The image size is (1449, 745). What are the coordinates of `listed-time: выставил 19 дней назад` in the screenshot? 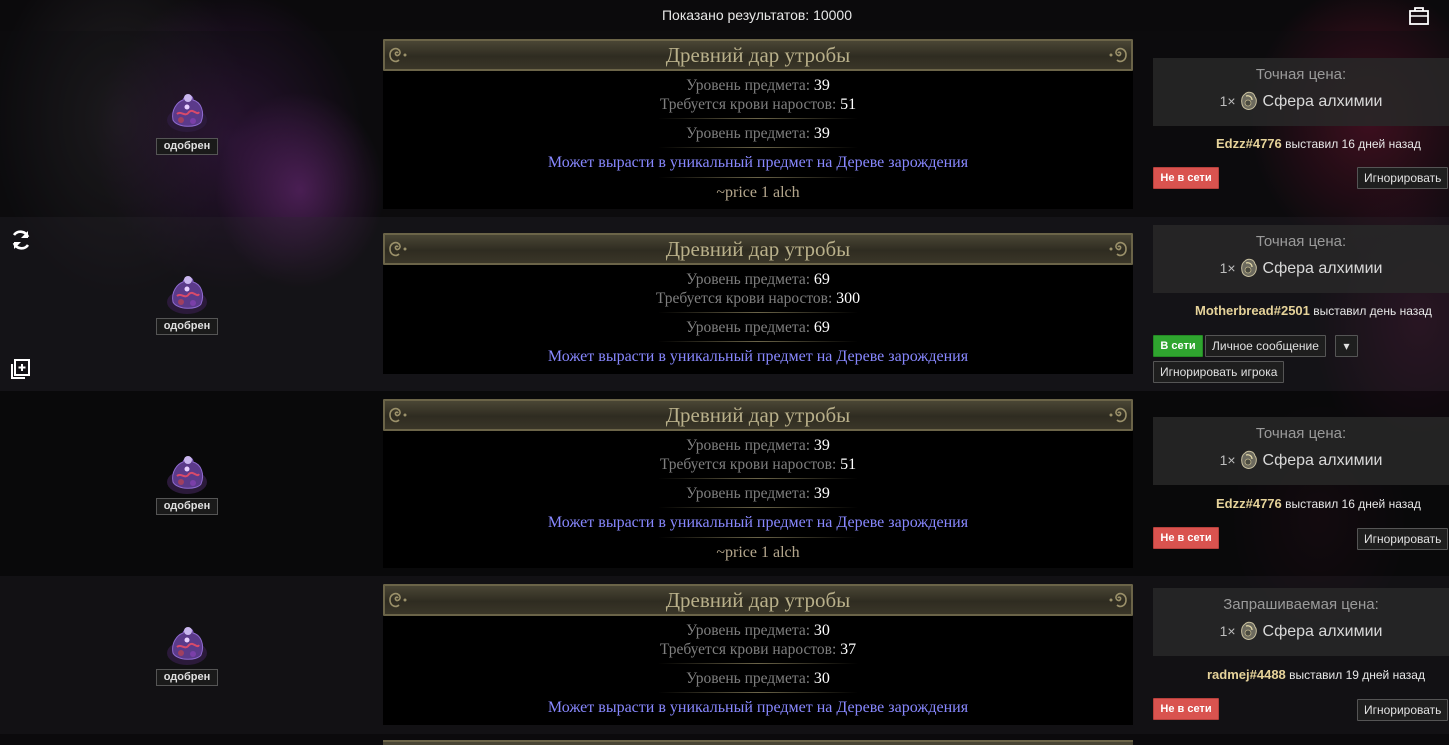 It's located at (1357, 675).